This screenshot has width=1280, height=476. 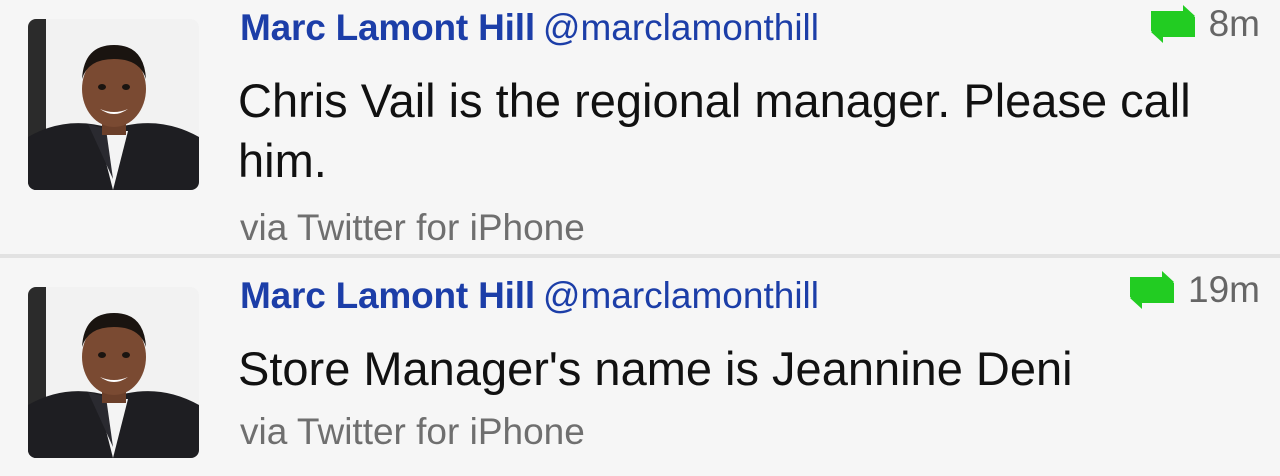 What do you see at coordinates (1224, 289) in the screenshot?
I see `tweet-timestamp: 19m` at bounding box center [1224, 289].